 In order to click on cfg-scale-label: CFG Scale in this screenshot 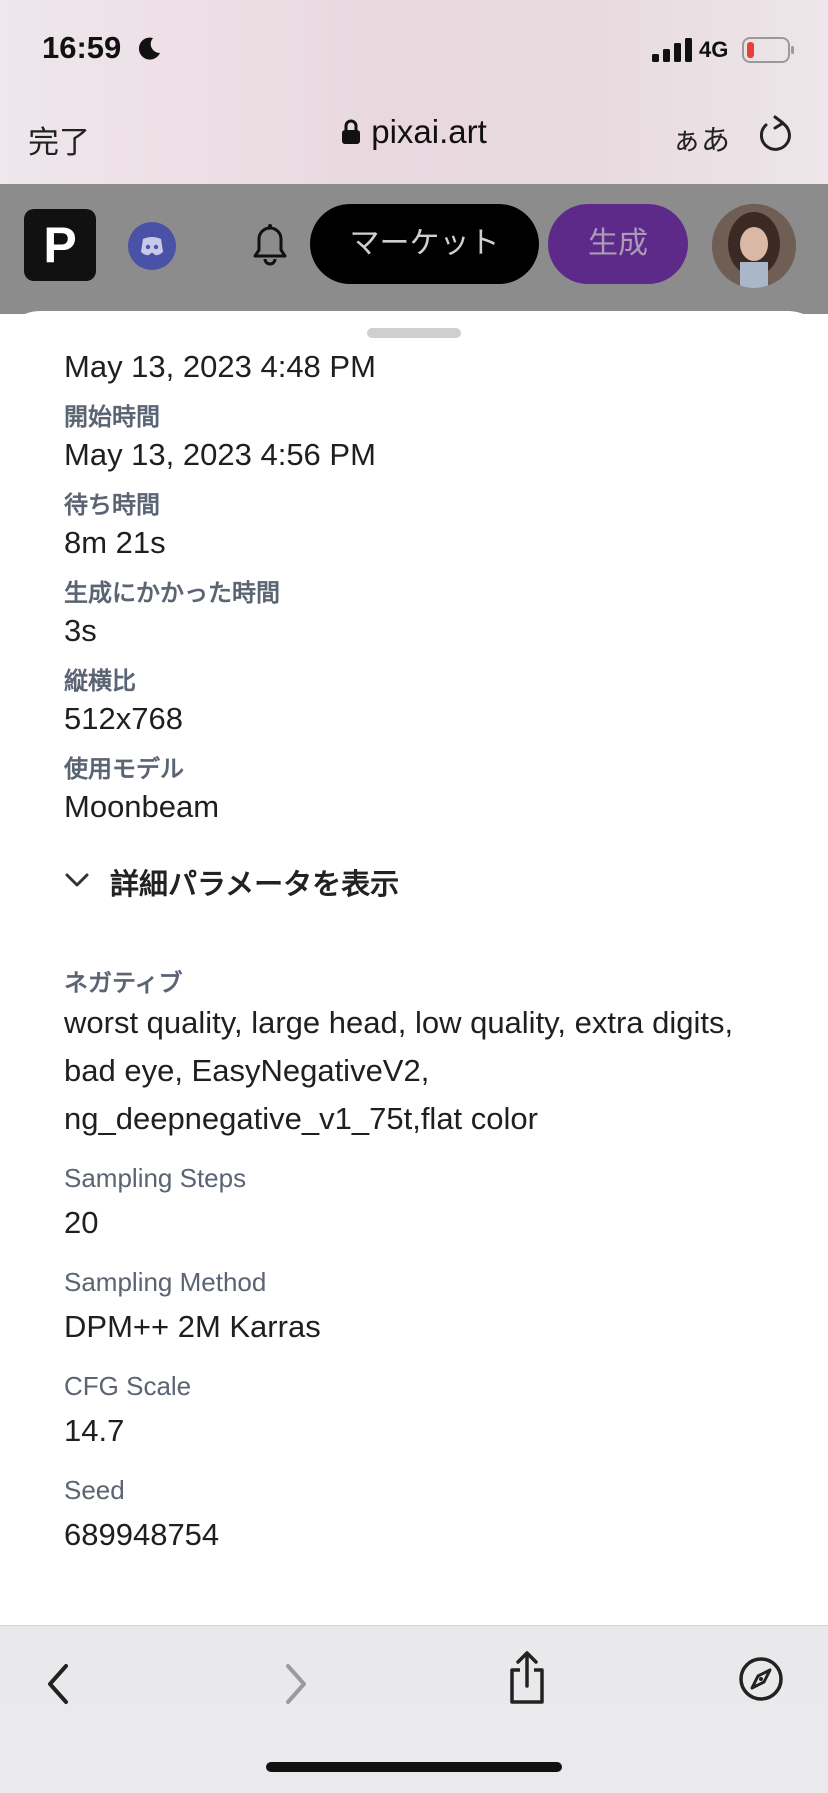, I will do `click(128, 1386)`.